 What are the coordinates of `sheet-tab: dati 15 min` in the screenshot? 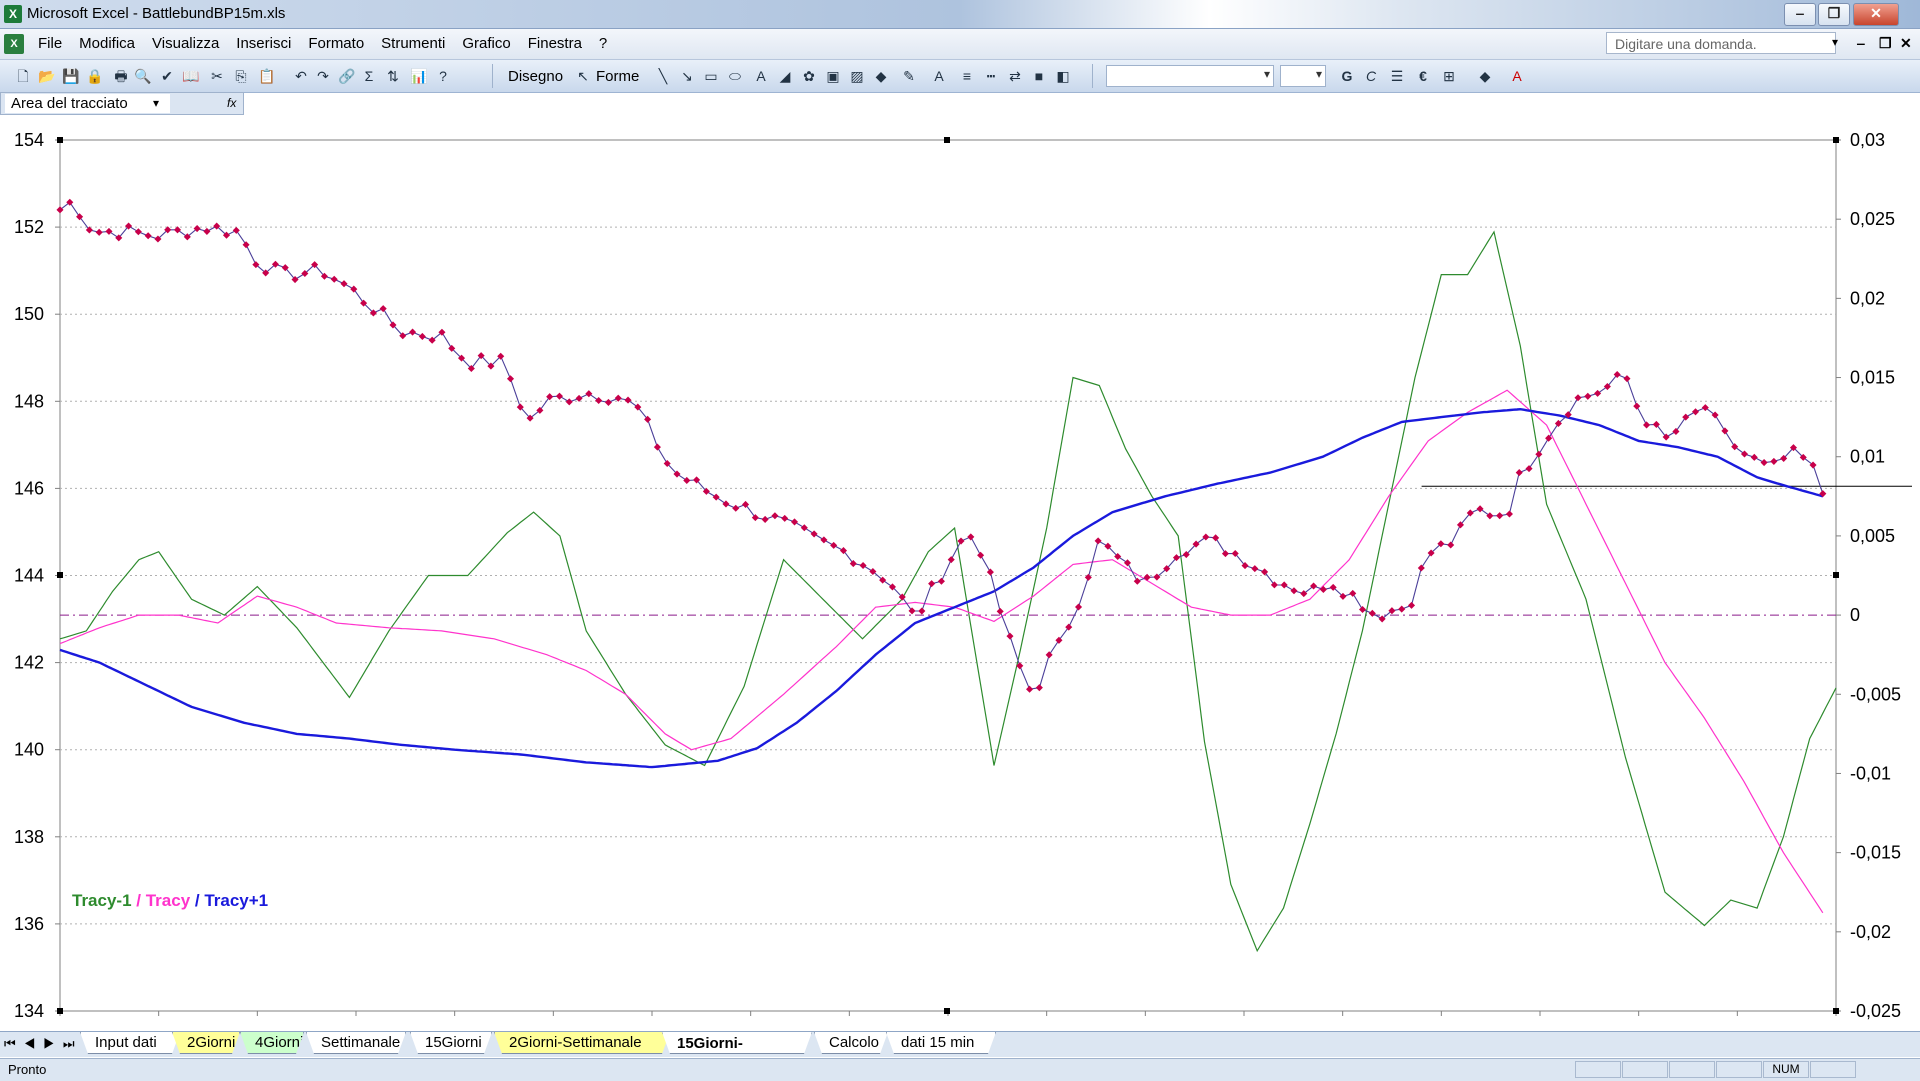 It's located at (941, 1043).